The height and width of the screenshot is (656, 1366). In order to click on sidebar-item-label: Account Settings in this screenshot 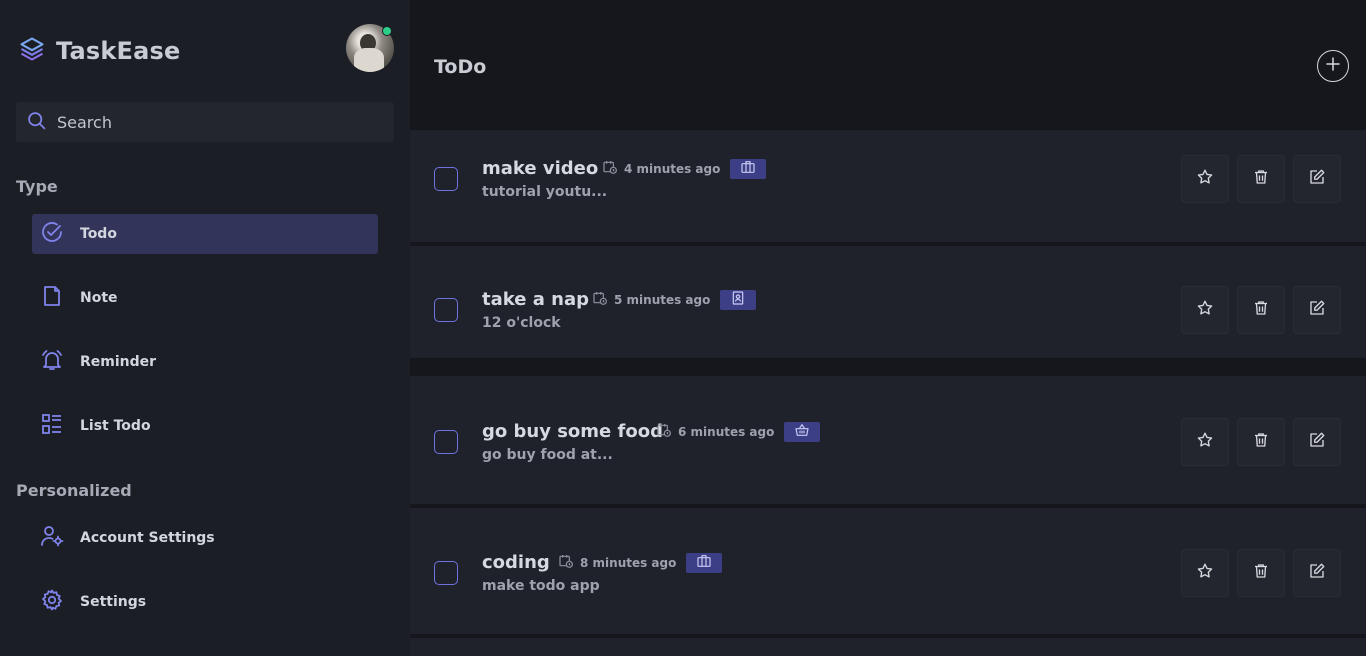, I will do `click(147, 538)`.